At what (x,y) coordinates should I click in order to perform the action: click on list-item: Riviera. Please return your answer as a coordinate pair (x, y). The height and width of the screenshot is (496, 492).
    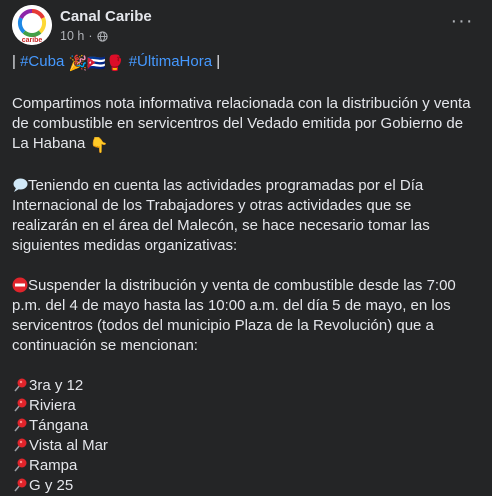
    Looking at the image, I should click on (246, 406).